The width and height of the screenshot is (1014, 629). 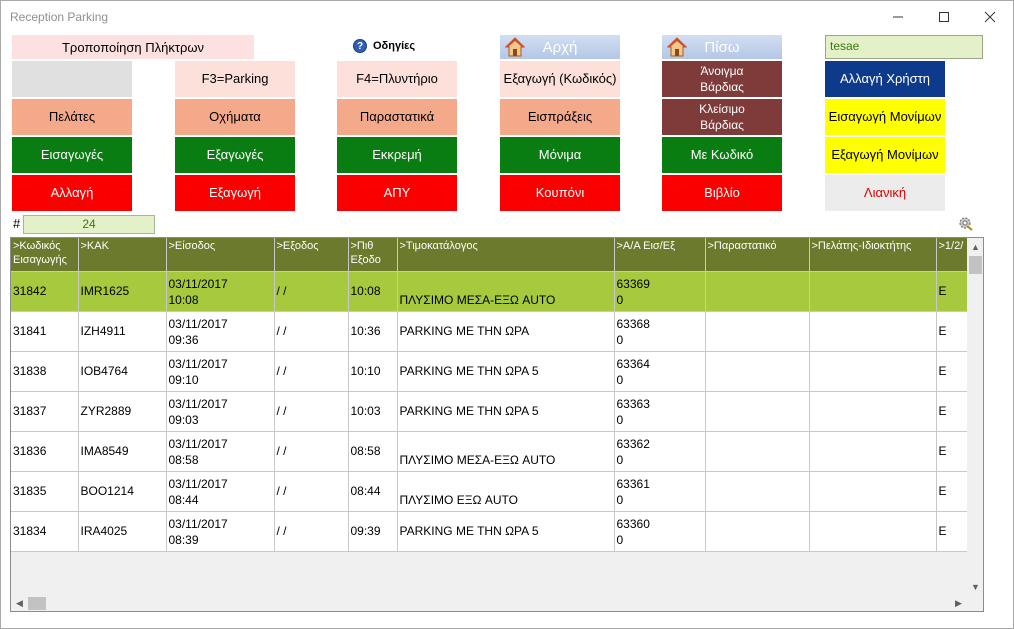 What do you see at coordinates (975, 265) in the screenshot?
I see `vertical-scroll-thumb` at bounding box center [975, 265].